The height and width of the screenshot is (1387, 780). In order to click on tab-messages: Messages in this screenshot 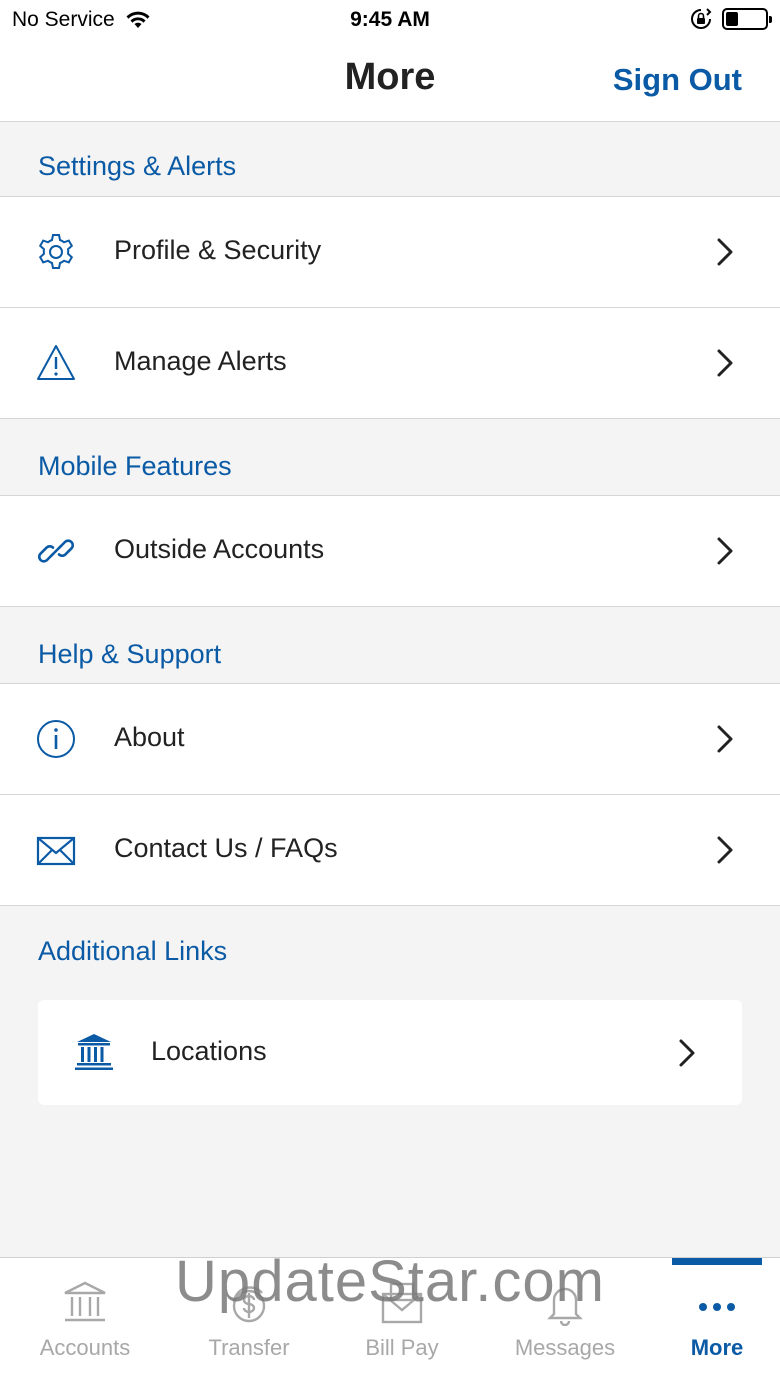, I will do `click(565, 1322)`.